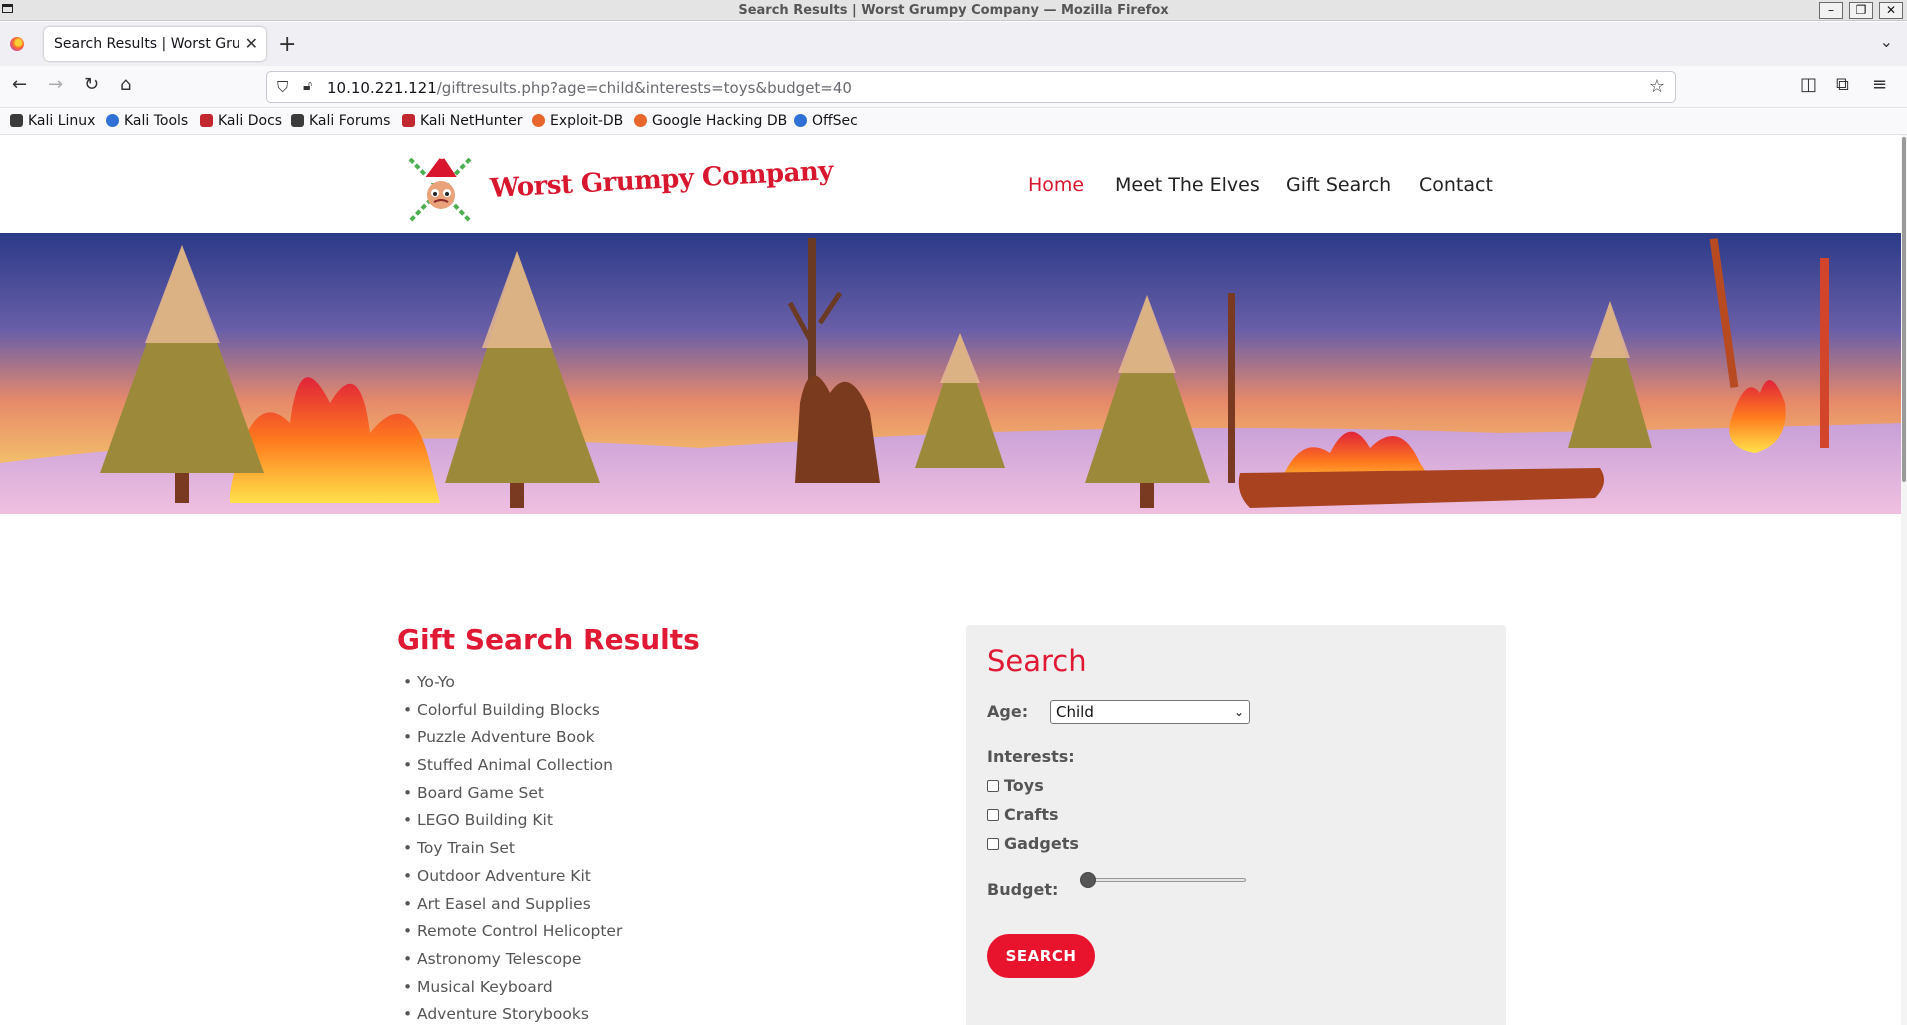 This screenshot has width=1907, height=1025. What do you see at coordinates (206, 120) in the screenshot?
I see `kali-docs-icon` at bounding box center [206, 120].